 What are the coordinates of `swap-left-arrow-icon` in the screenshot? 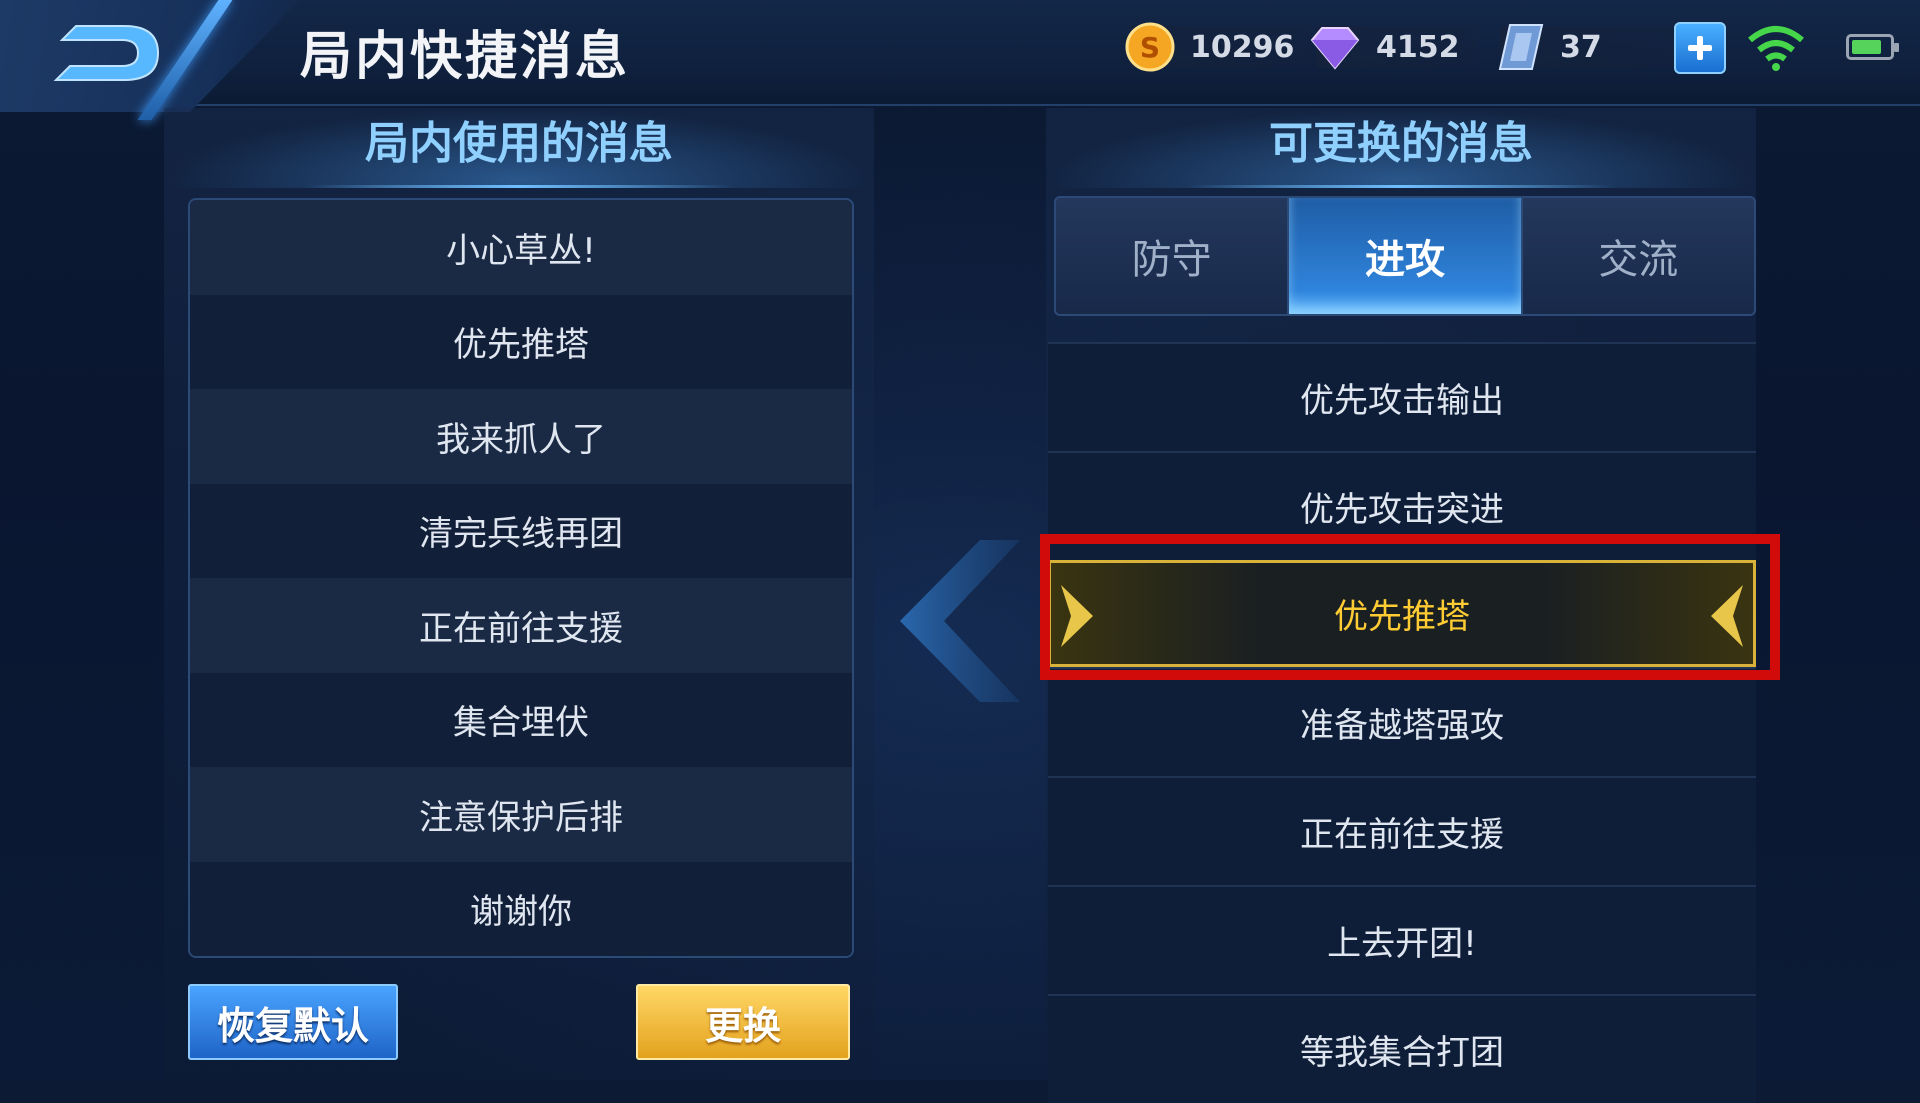 It's located at (960, 621).